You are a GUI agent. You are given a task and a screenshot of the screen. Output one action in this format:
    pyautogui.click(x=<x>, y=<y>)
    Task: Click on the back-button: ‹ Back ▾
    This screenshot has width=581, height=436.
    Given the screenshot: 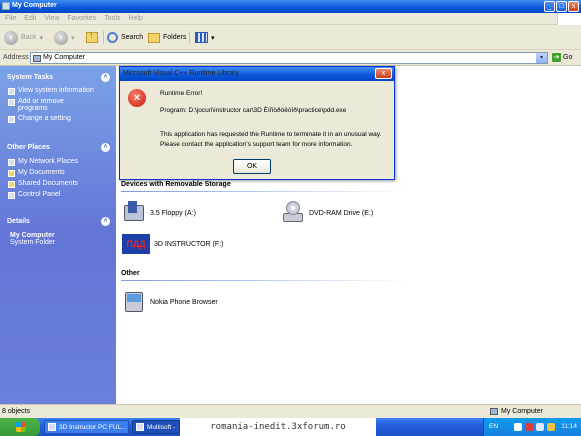 What is the action you would take?
    pyautogui.click(x=23, y=37)
    